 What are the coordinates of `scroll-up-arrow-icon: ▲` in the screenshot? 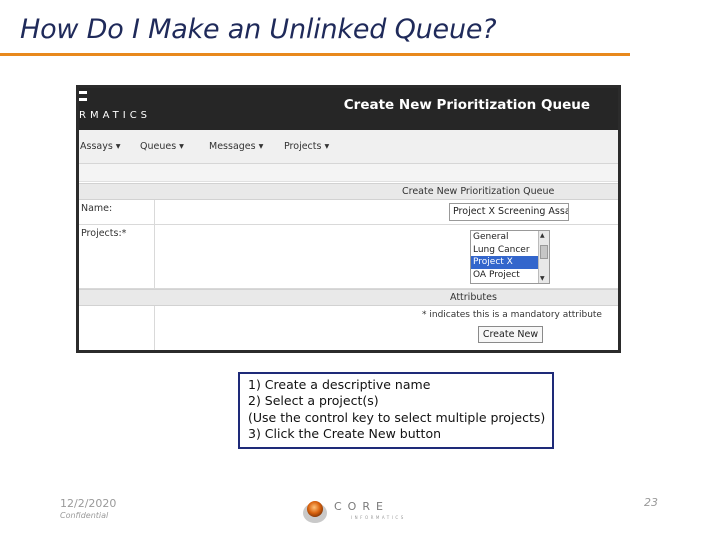 It's located at (542, 235).